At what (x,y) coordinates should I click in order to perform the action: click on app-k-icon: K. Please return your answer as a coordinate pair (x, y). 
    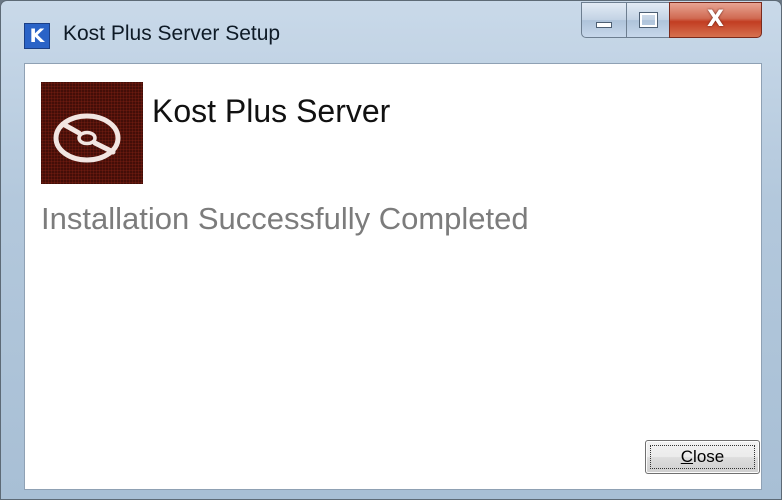
    Looking at the image, I should click on (37, 36).